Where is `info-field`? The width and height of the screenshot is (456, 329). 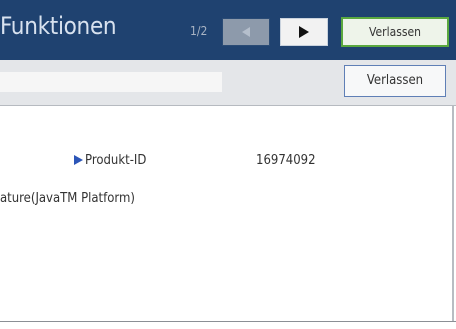 info-field is located at coordinates (111, 82).